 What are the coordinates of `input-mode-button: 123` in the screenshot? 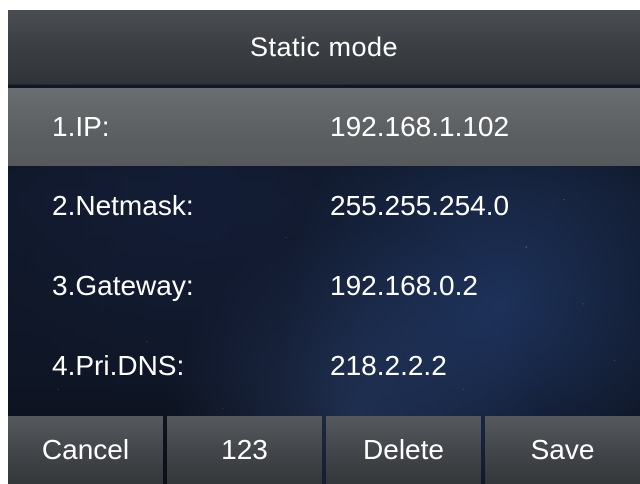 It's located at (244, 450).